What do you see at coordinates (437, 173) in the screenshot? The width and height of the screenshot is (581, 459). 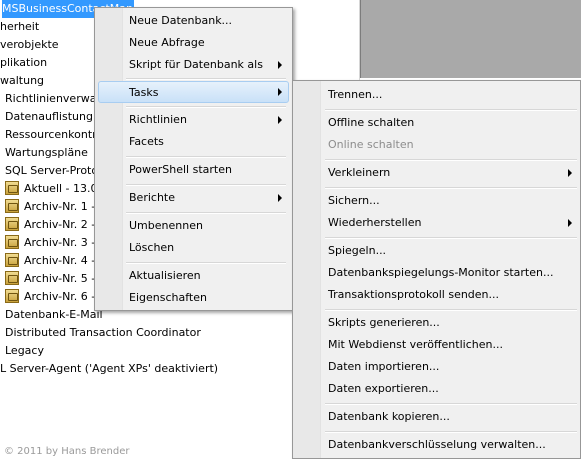 I see `menu-item-shrink: Verkleinern` at bounding box center [437, 173].